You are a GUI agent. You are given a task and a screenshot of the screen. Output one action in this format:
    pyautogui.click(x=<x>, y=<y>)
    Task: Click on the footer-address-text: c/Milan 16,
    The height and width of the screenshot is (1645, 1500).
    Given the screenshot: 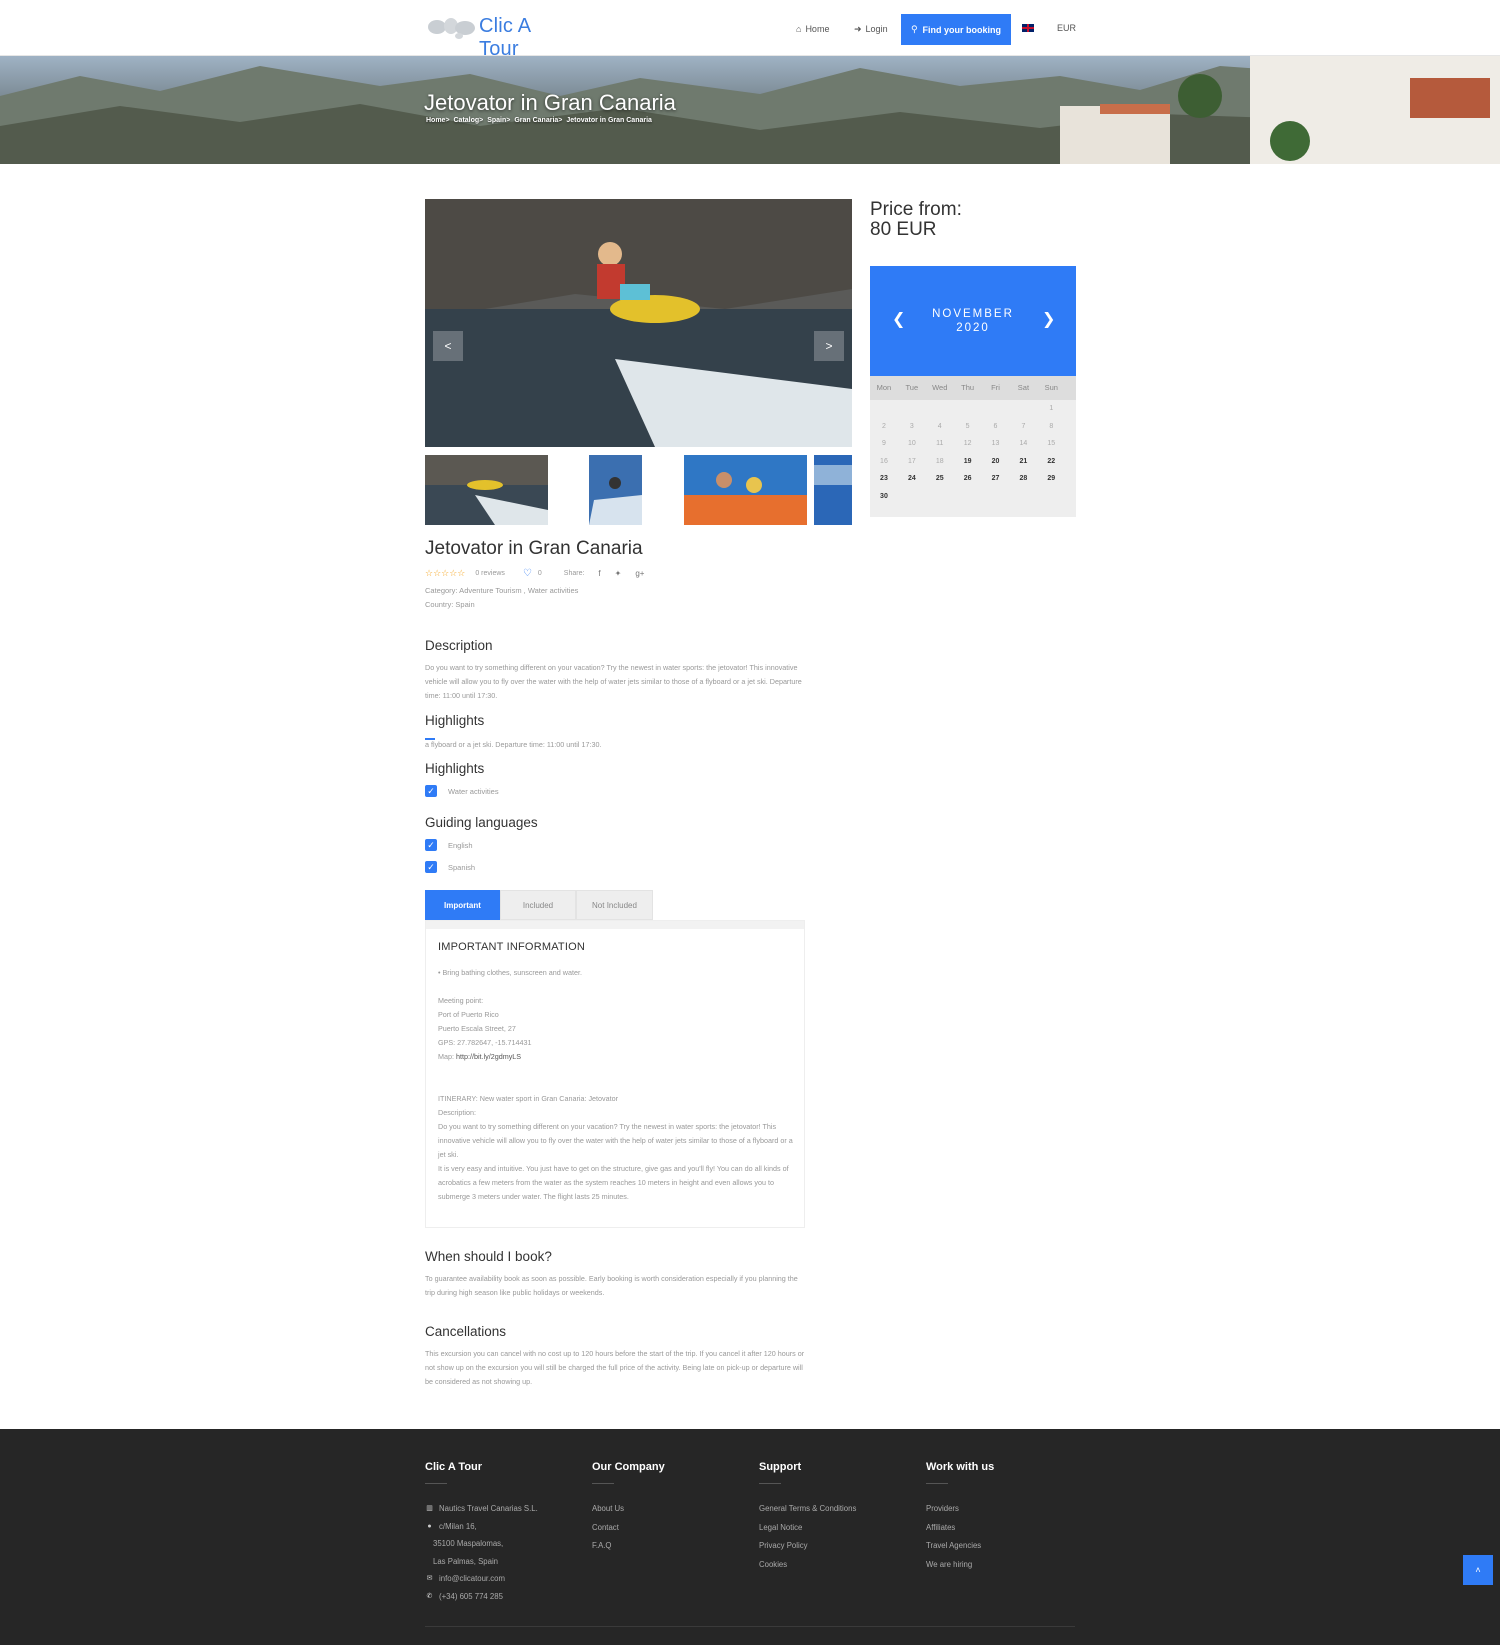 What is the action you would take?
    pyautogui.click(x=458, y=1526)
    